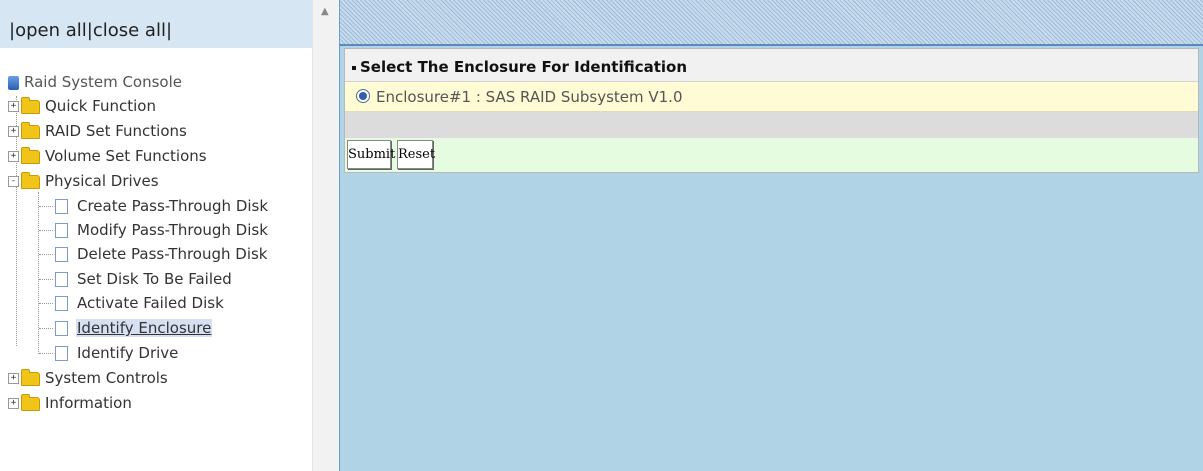  I want to click on collapse-icon: -, so click(13, 181).